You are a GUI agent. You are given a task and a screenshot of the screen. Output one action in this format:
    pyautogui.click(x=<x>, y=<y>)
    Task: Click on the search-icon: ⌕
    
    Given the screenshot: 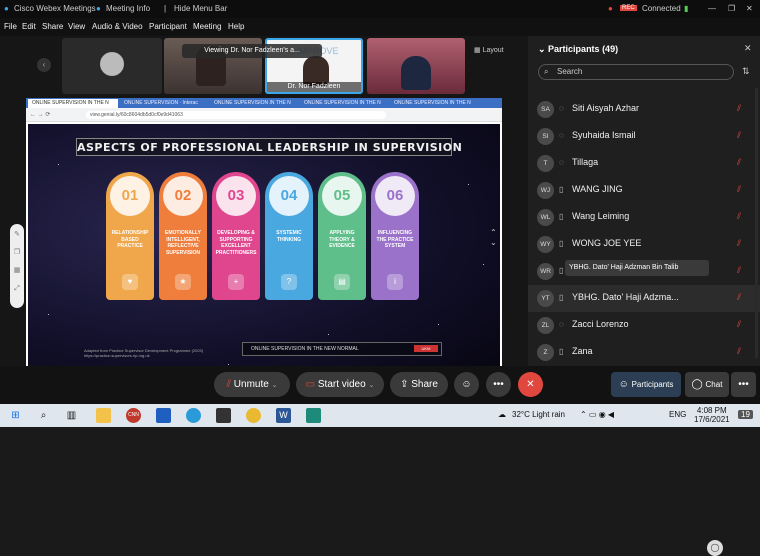 What is the action you would take?
    pyautogui.click(x=43, y=415)
    